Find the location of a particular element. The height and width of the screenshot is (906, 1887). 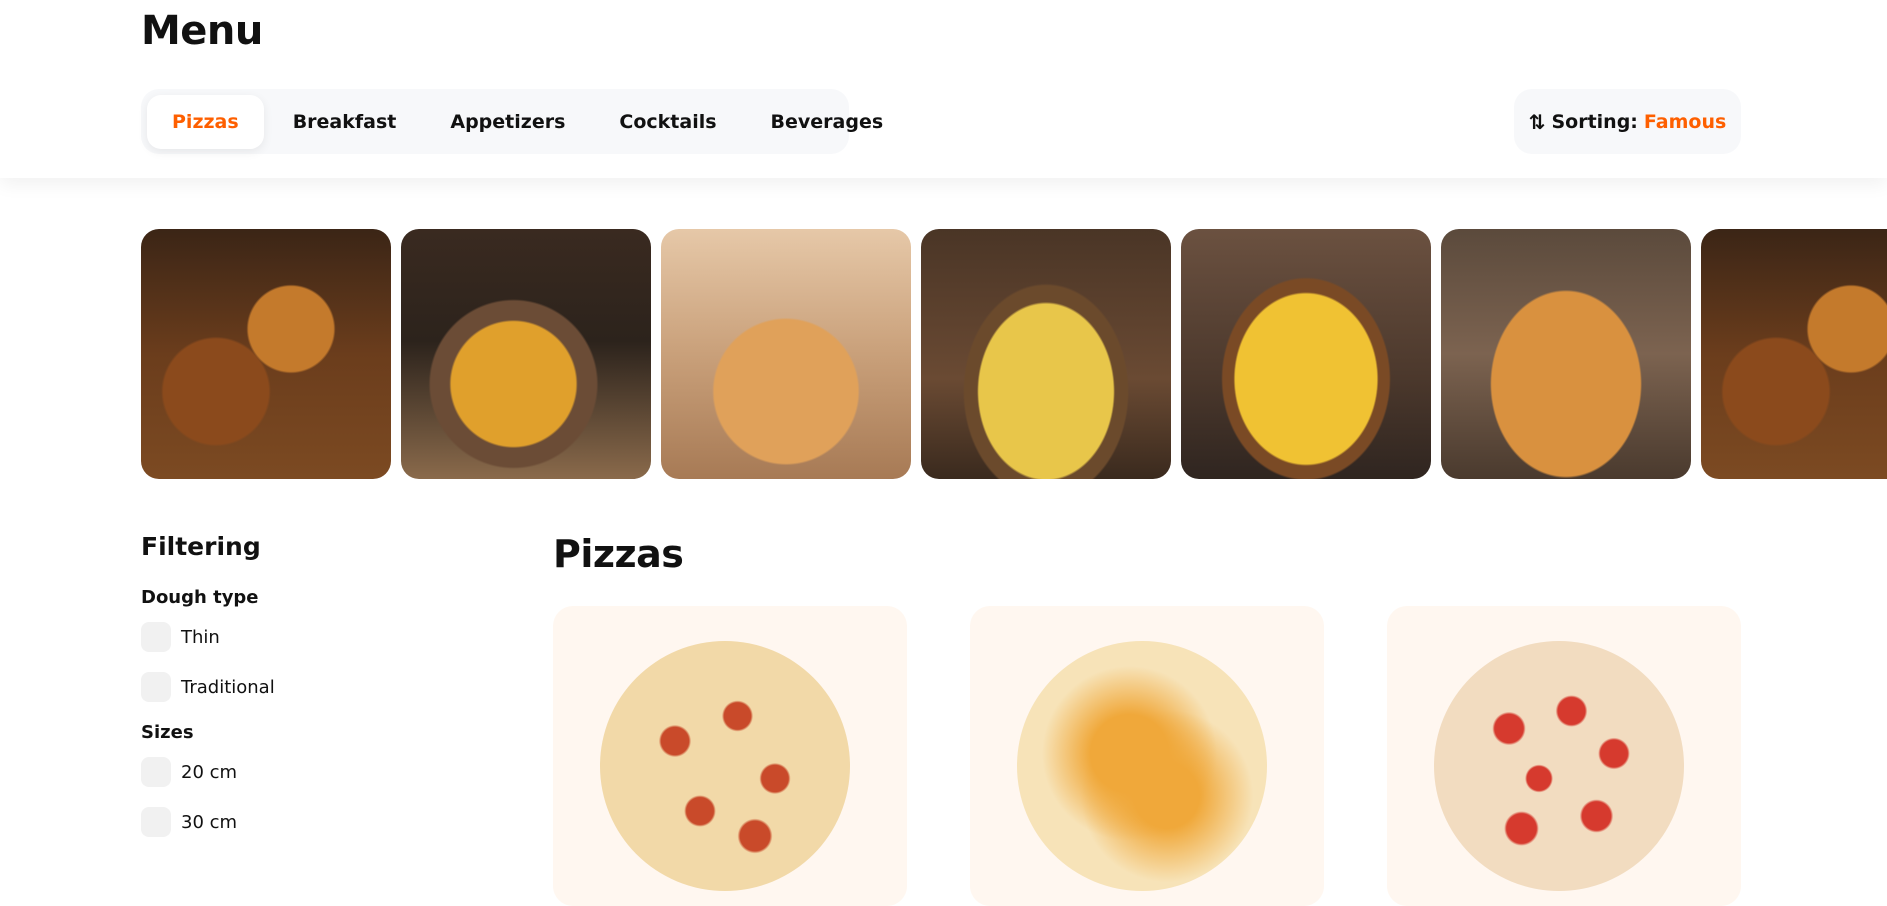

filter-group-title: Sizes is located at coordinates (167, 732).